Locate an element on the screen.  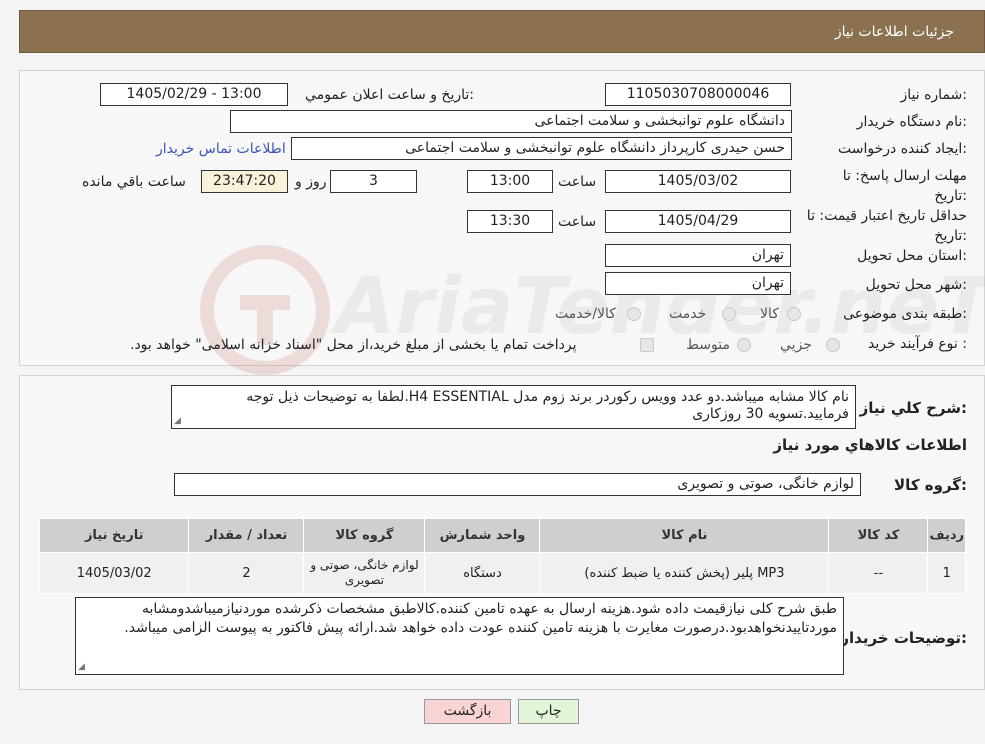
process-small-radio is located at coordinates (833, 345).